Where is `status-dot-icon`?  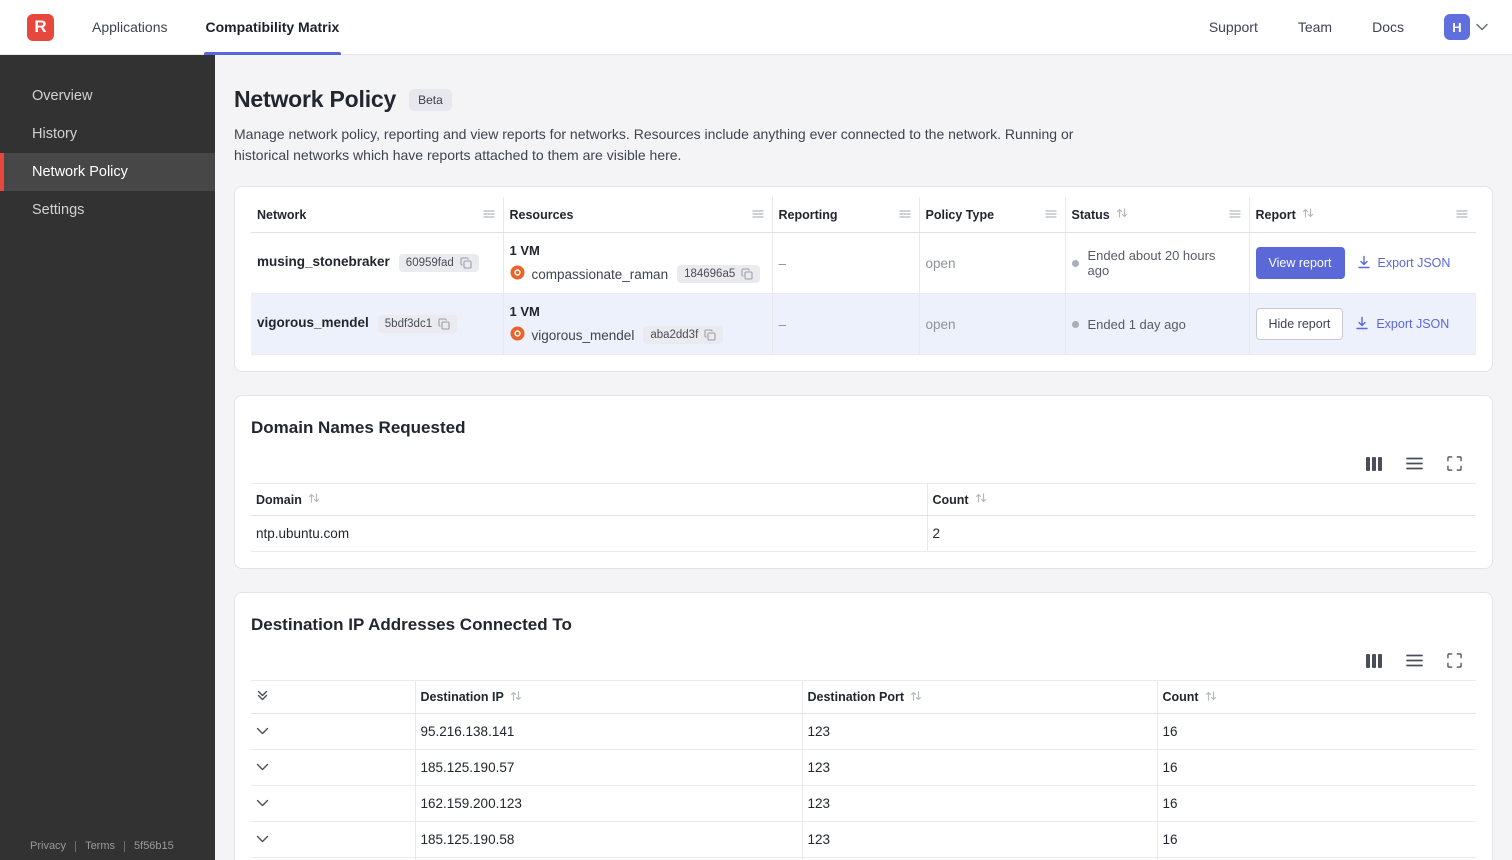 status-dot-icon is located at coordinates (1075, 263).